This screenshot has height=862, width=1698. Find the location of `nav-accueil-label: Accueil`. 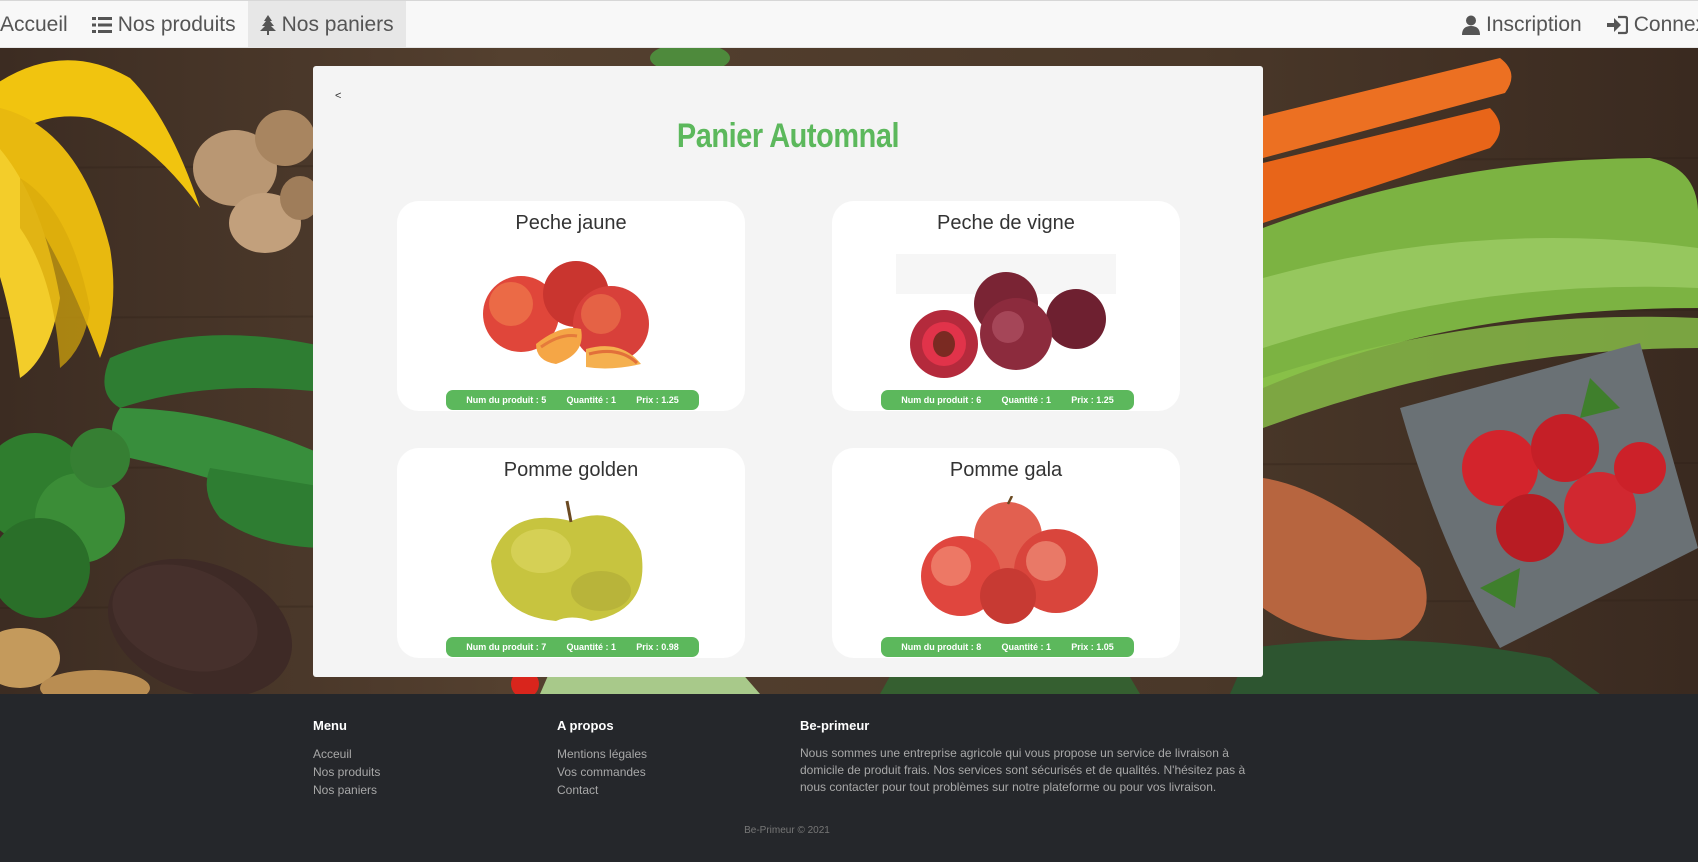

nav-accueil-label: Accueil is located at coordinates (34, 24).